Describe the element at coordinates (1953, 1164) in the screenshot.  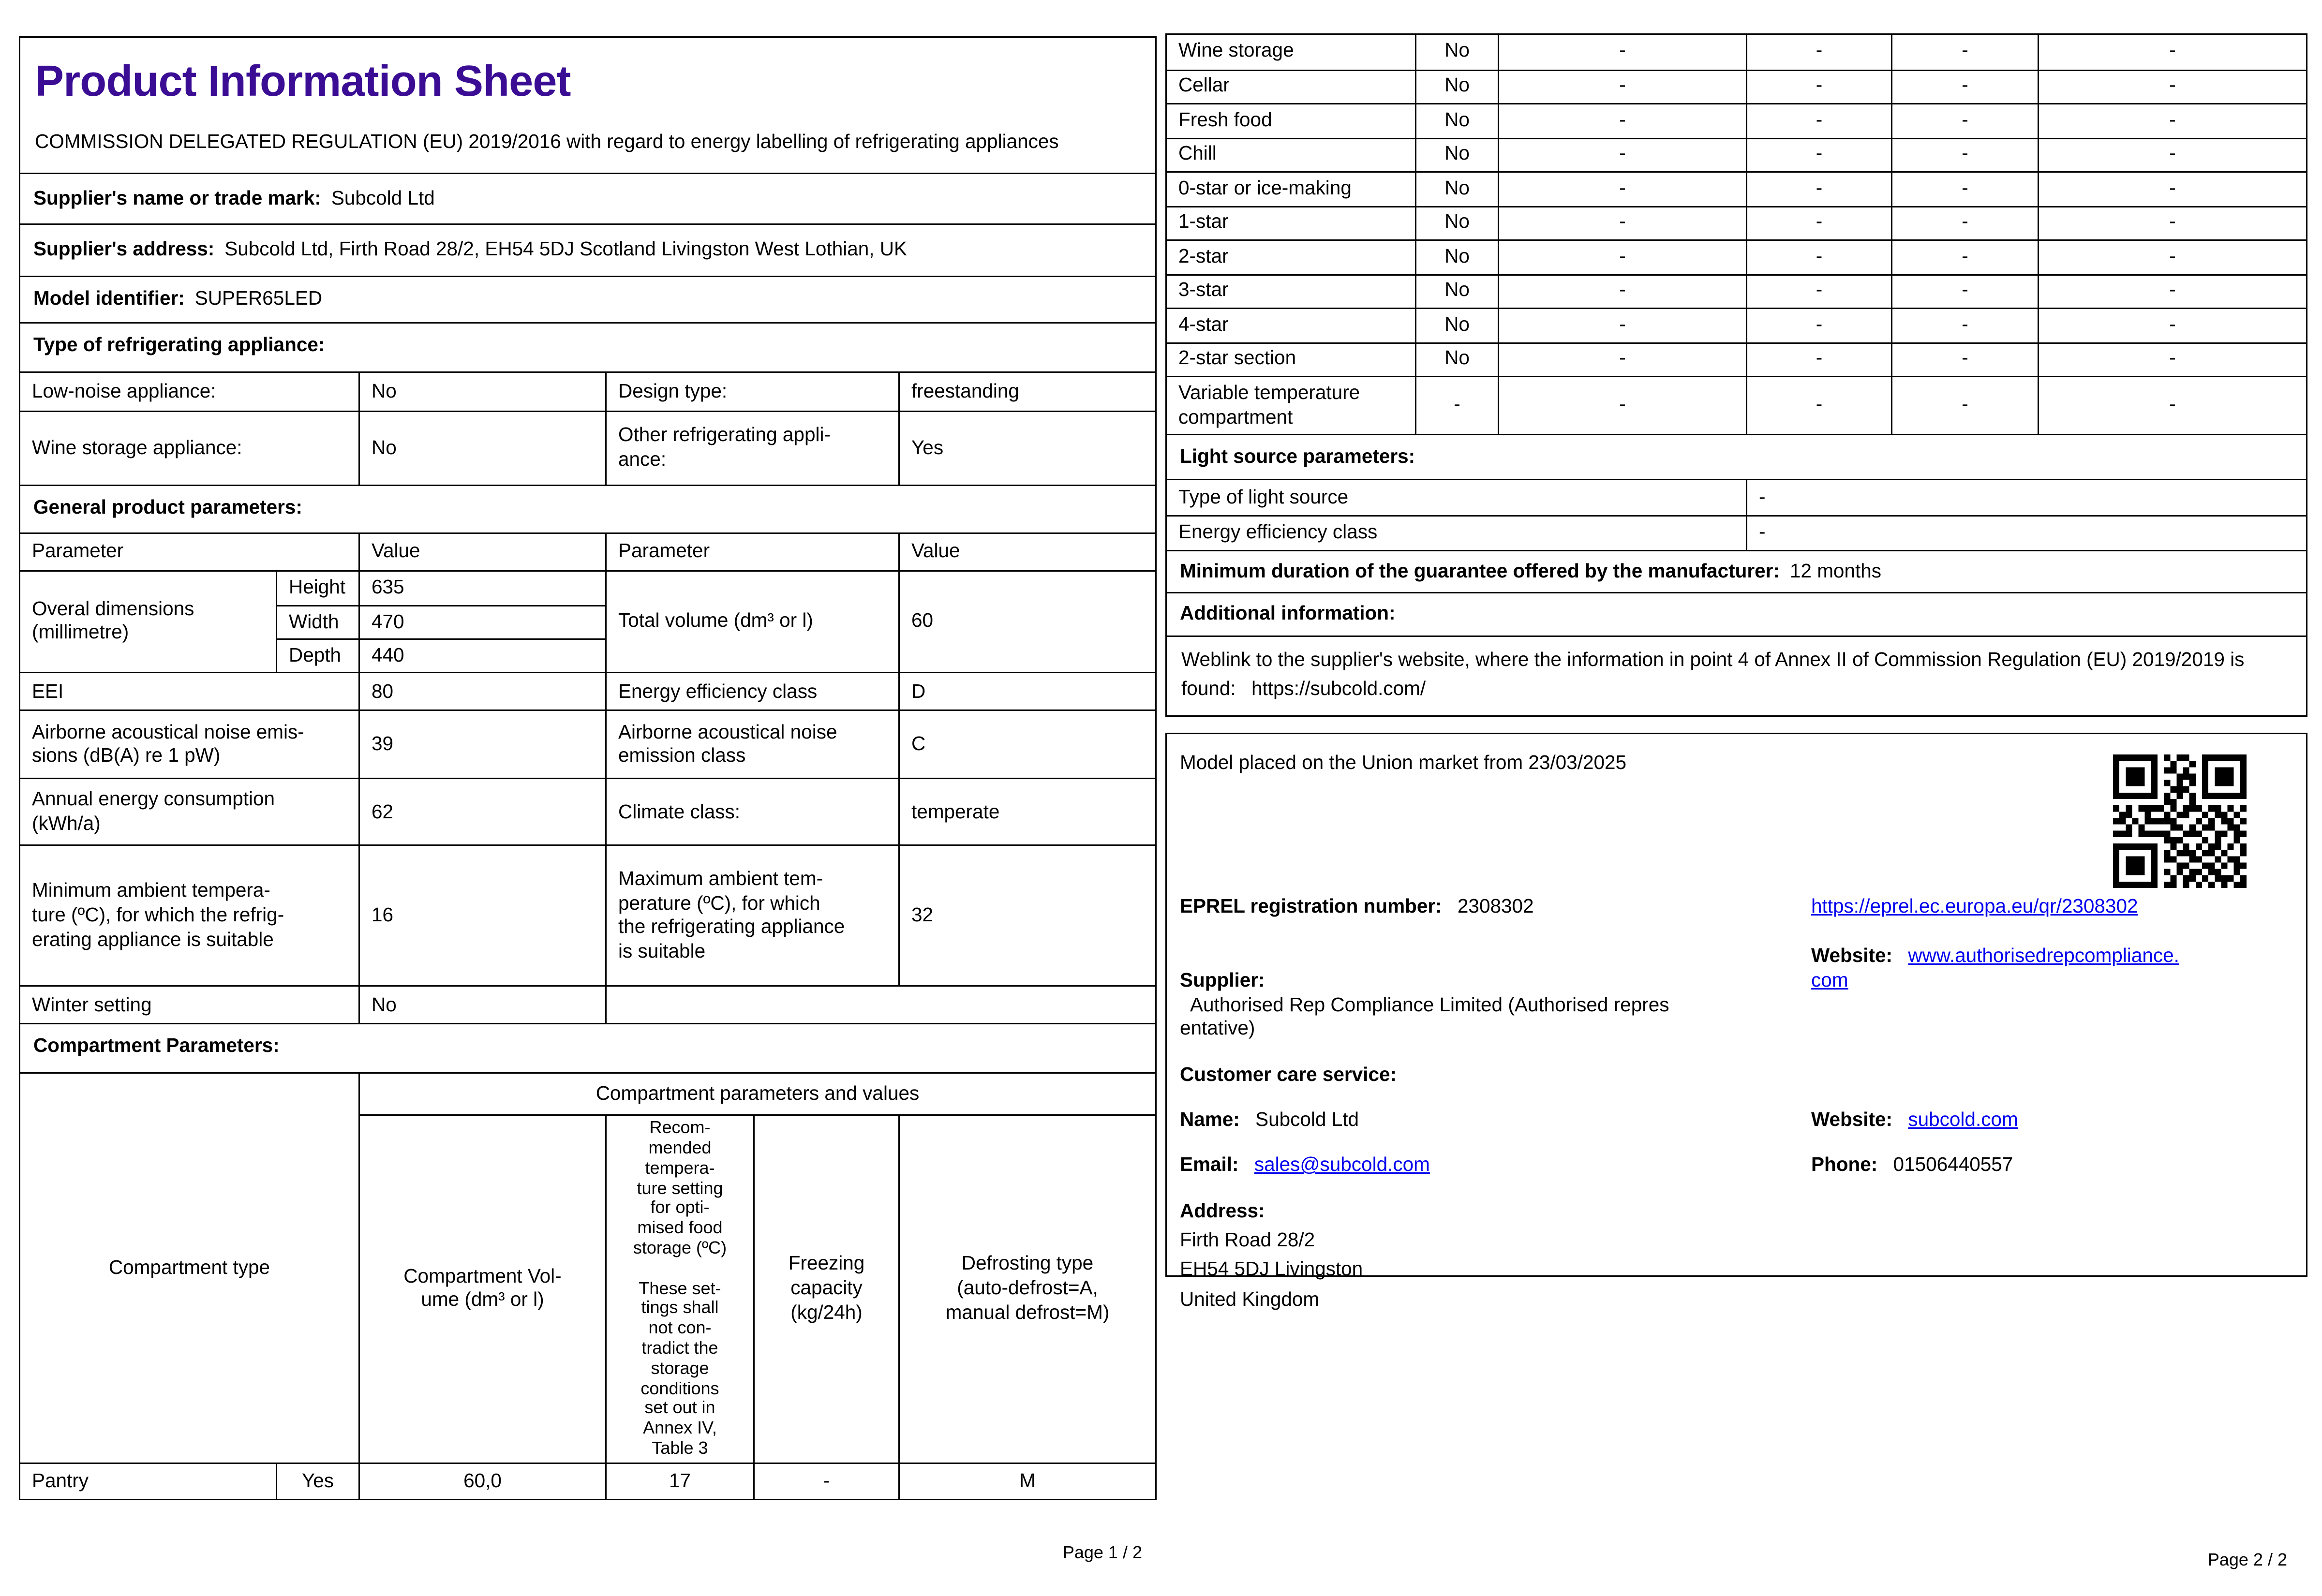
I see `phone-value: 01506440557` at that location.